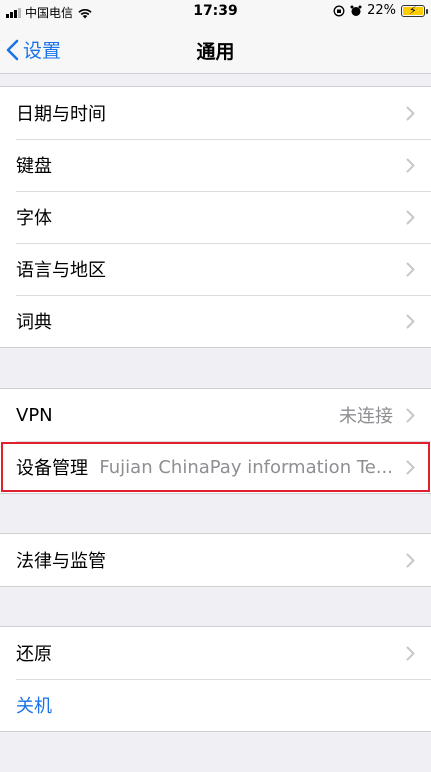  I want to click on row-reset: 还原, so click(215, 653).